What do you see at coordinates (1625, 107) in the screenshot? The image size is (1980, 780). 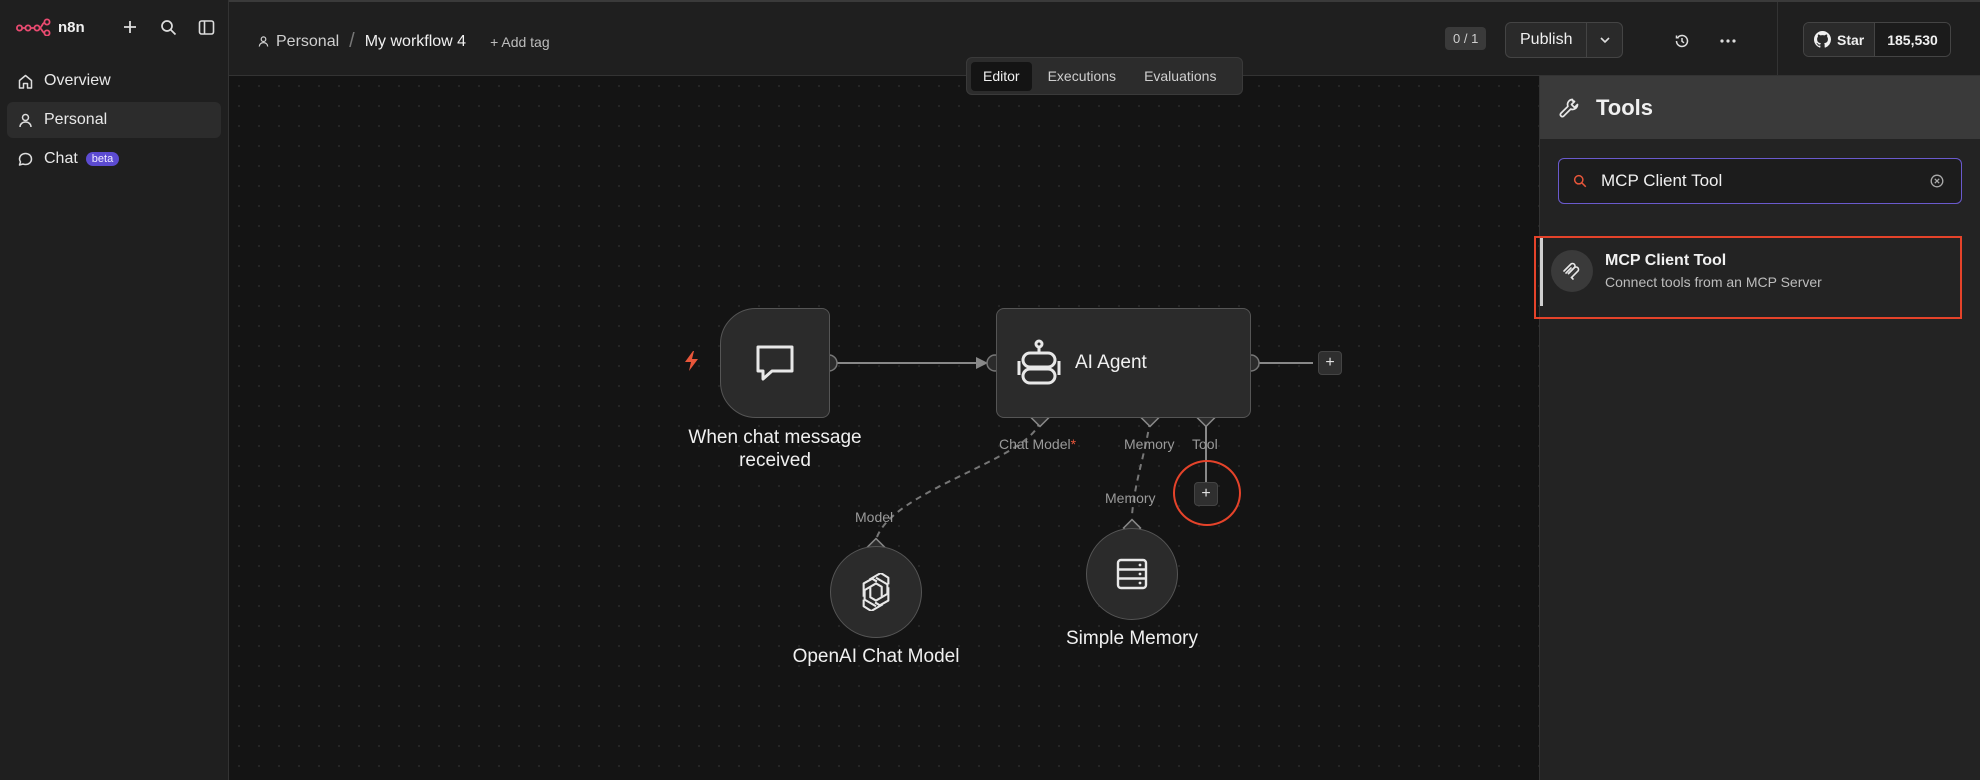 I see `panel-title: Tools` at bounding box center [1625, 107].